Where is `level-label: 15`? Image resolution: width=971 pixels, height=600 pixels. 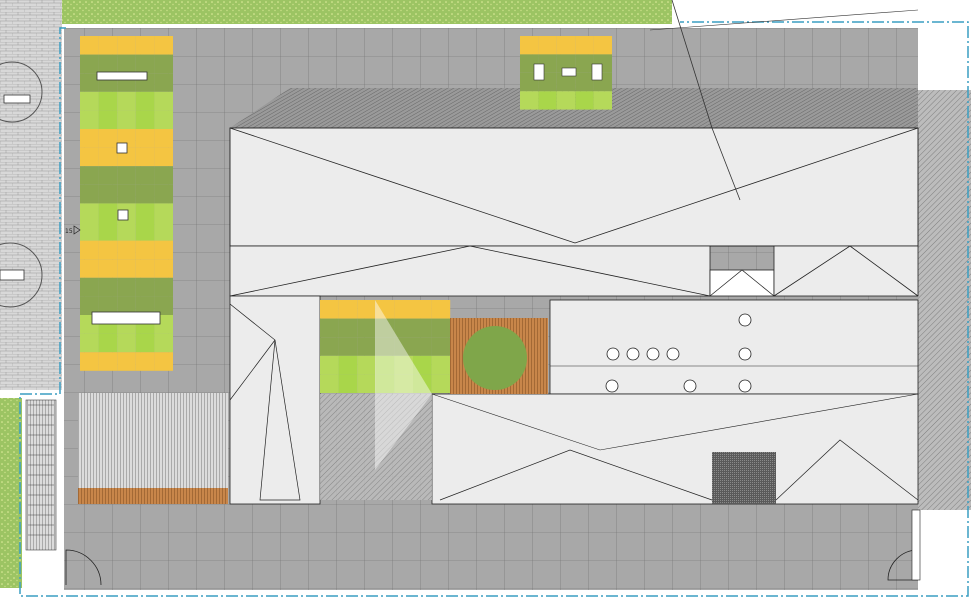
level-label: 15 is located at coordinates (69, 231).